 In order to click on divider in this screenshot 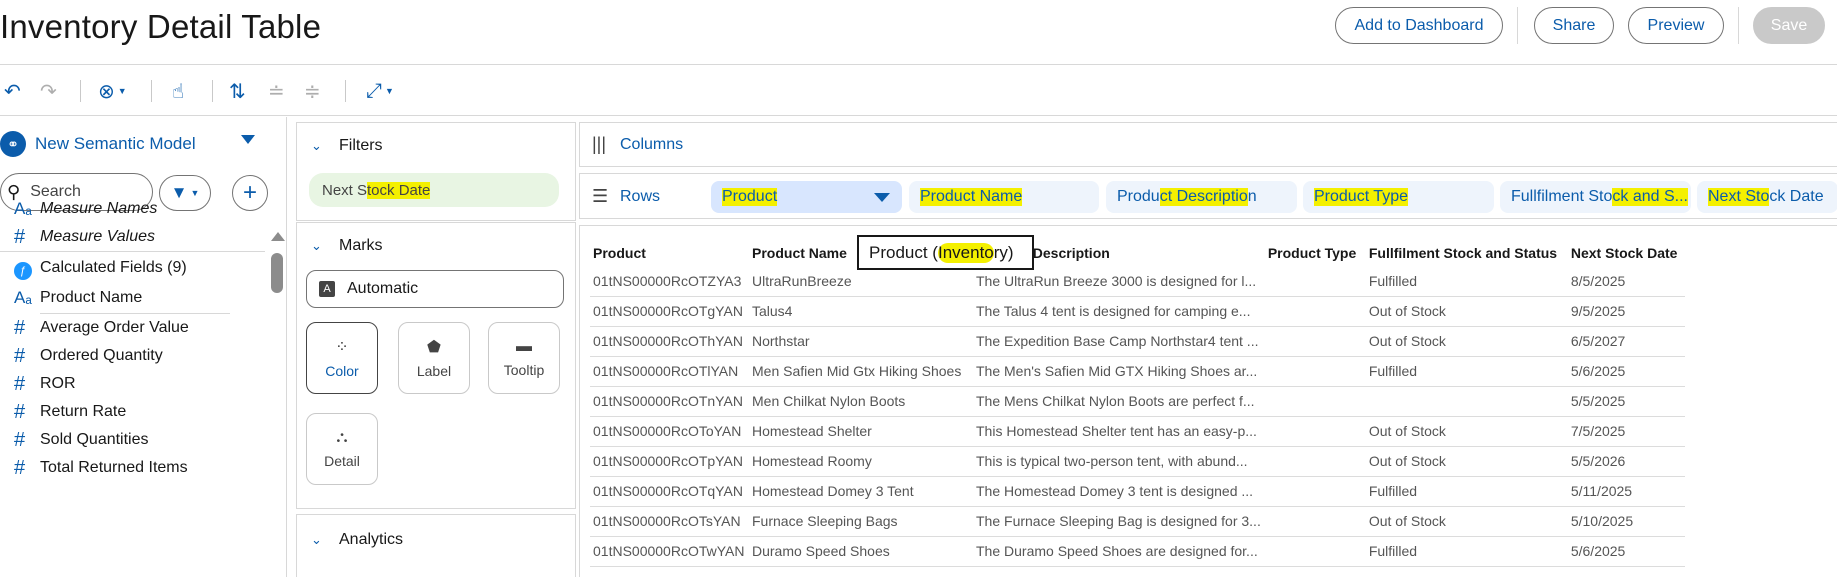, I will do `click(132, 251)`.